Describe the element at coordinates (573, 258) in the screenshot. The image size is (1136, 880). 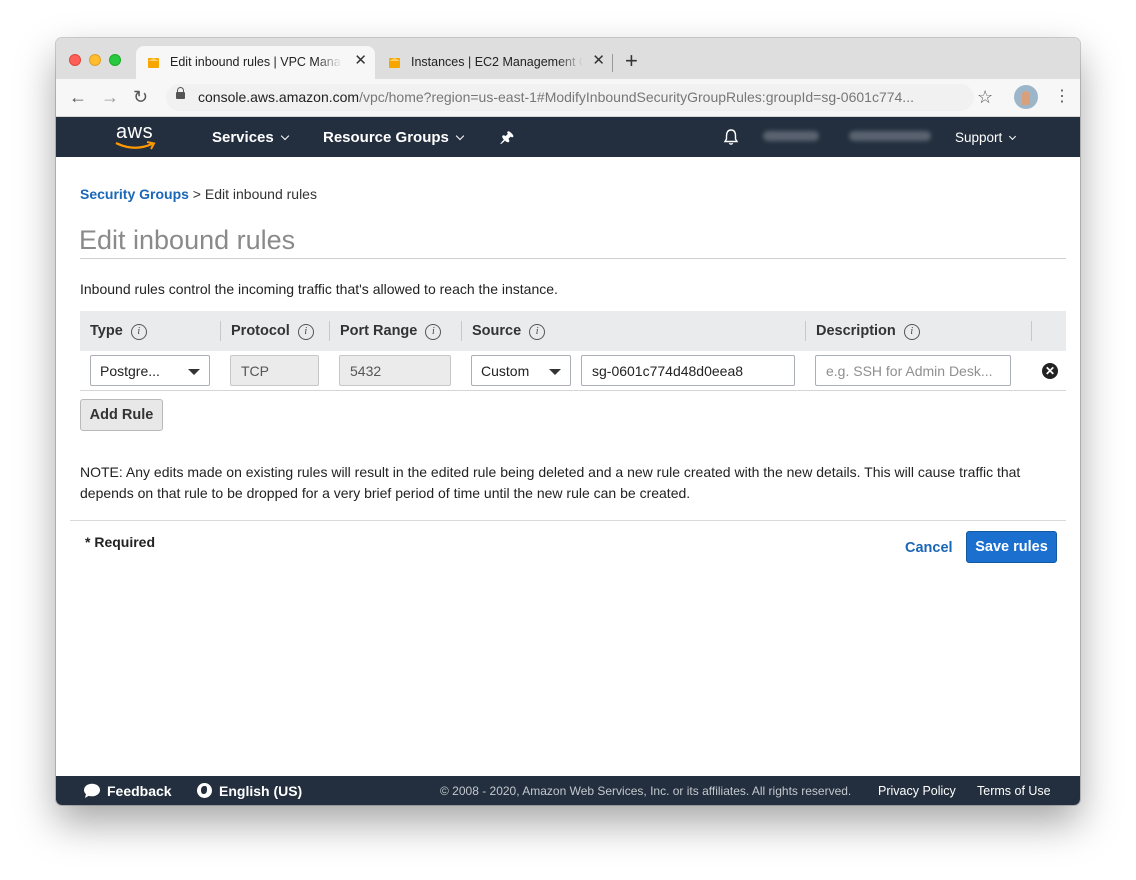
I see `title-divider` at that location.